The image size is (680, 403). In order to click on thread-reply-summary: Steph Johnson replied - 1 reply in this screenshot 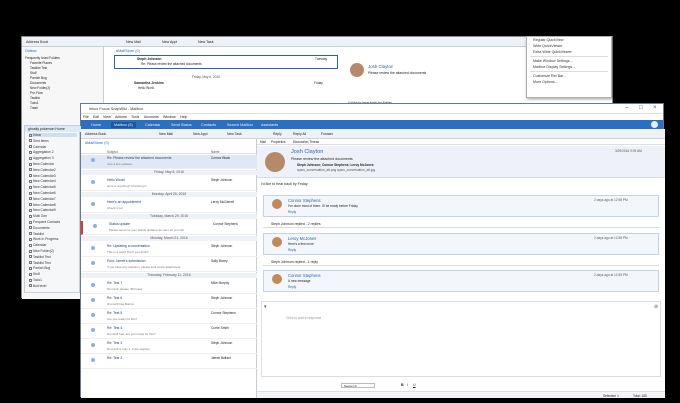, I will do `click(461, 262)`.